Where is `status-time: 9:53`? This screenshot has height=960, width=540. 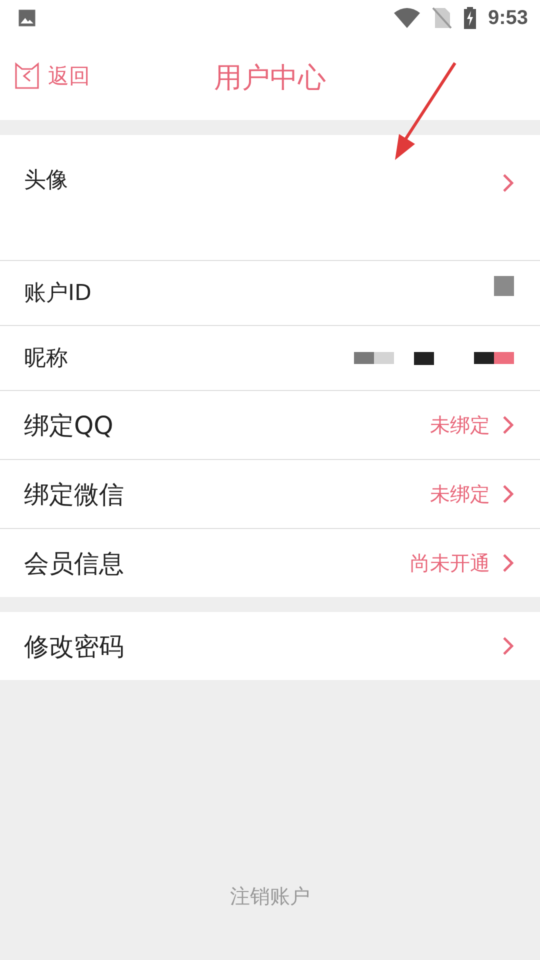
status-time: 9:53 is located at coordinates (508, 18).